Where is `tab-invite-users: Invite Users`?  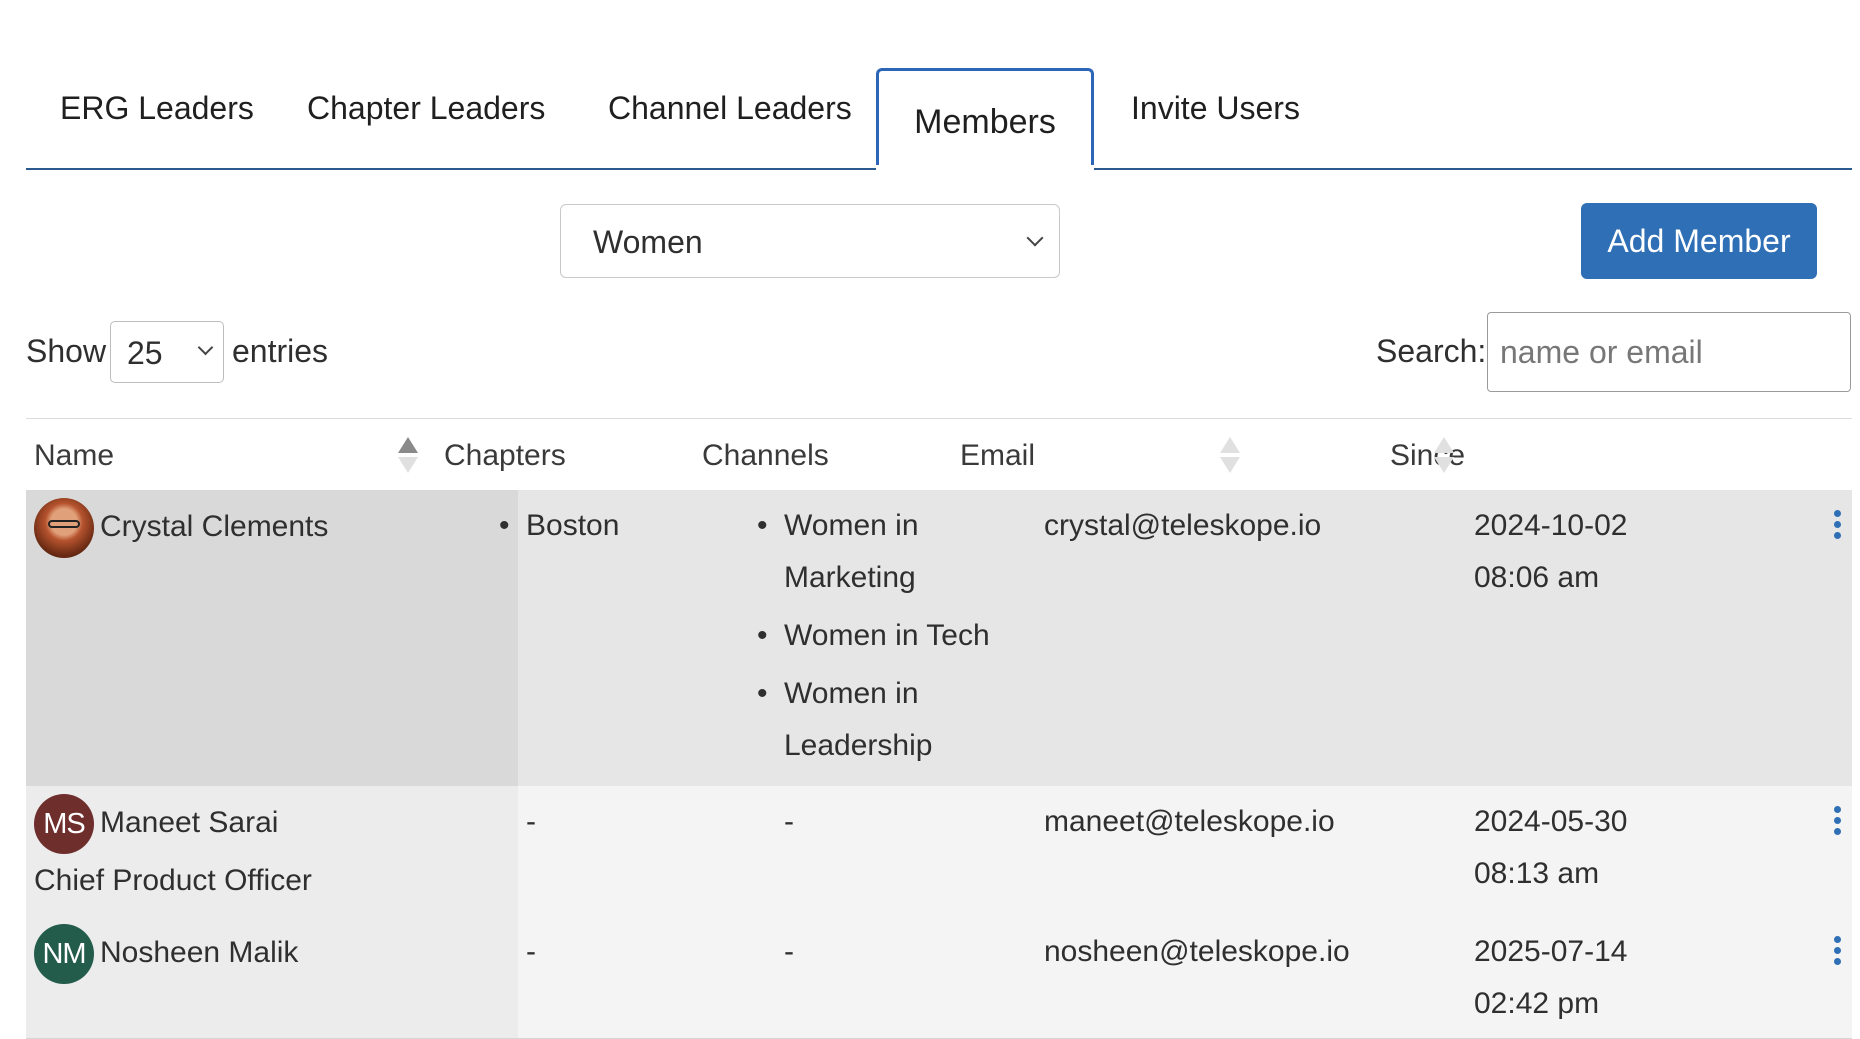
tab-invite-users: Invite Users is located at coordinates (1215, 108).